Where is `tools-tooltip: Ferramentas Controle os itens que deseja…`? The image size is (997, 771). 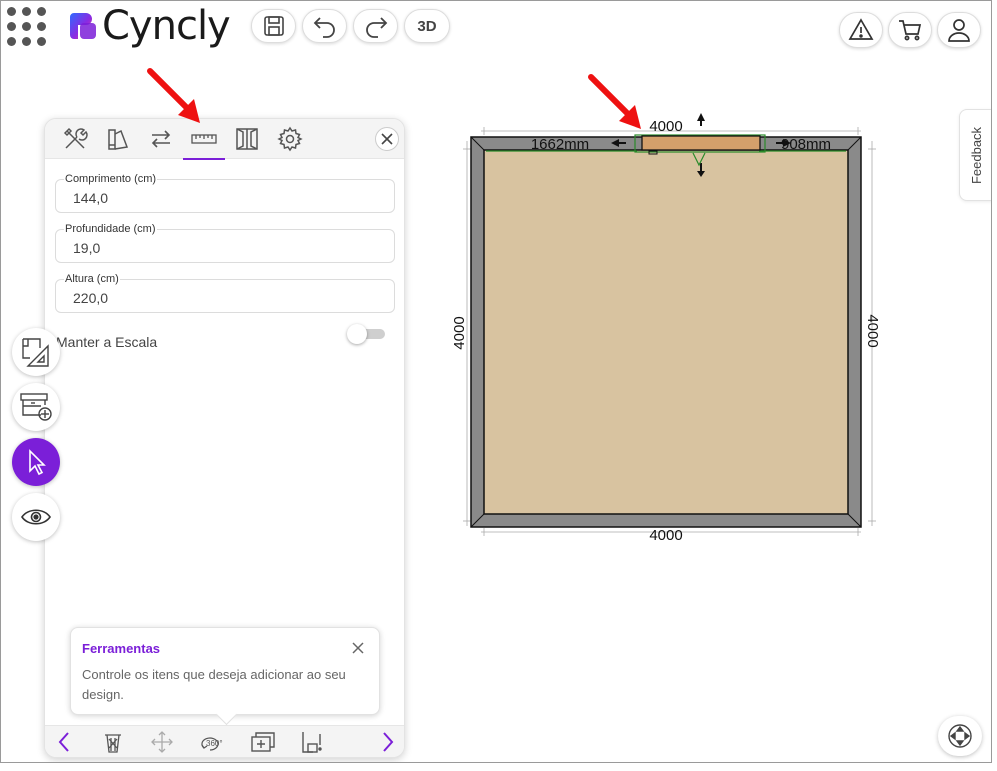
tools-tooltip: Ferramentas Controle os itens que deseja… is located at coordinates (225, 671).